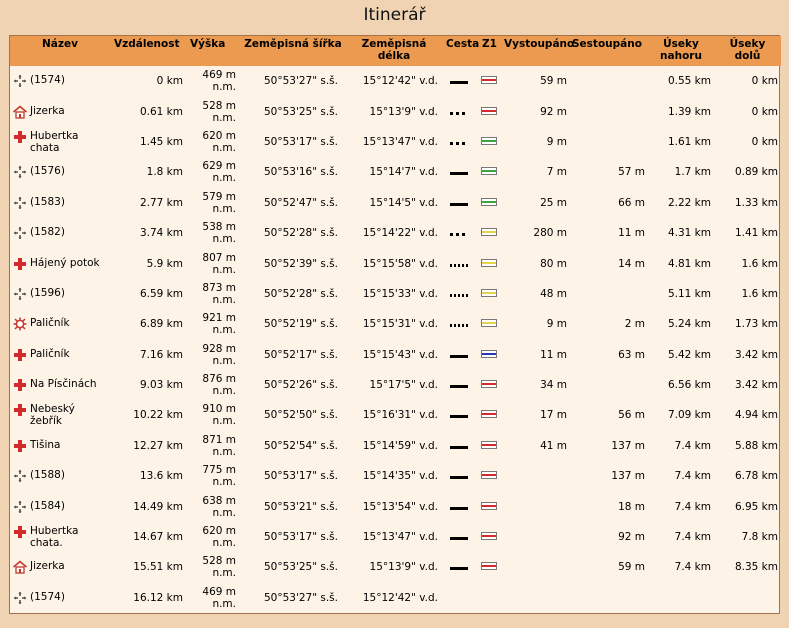 The image size is (789, 628). Describe the element at coordinates (300, 354) in the screenshot. I see `cell-latitude: 50°52'17" s.š.` at that location.